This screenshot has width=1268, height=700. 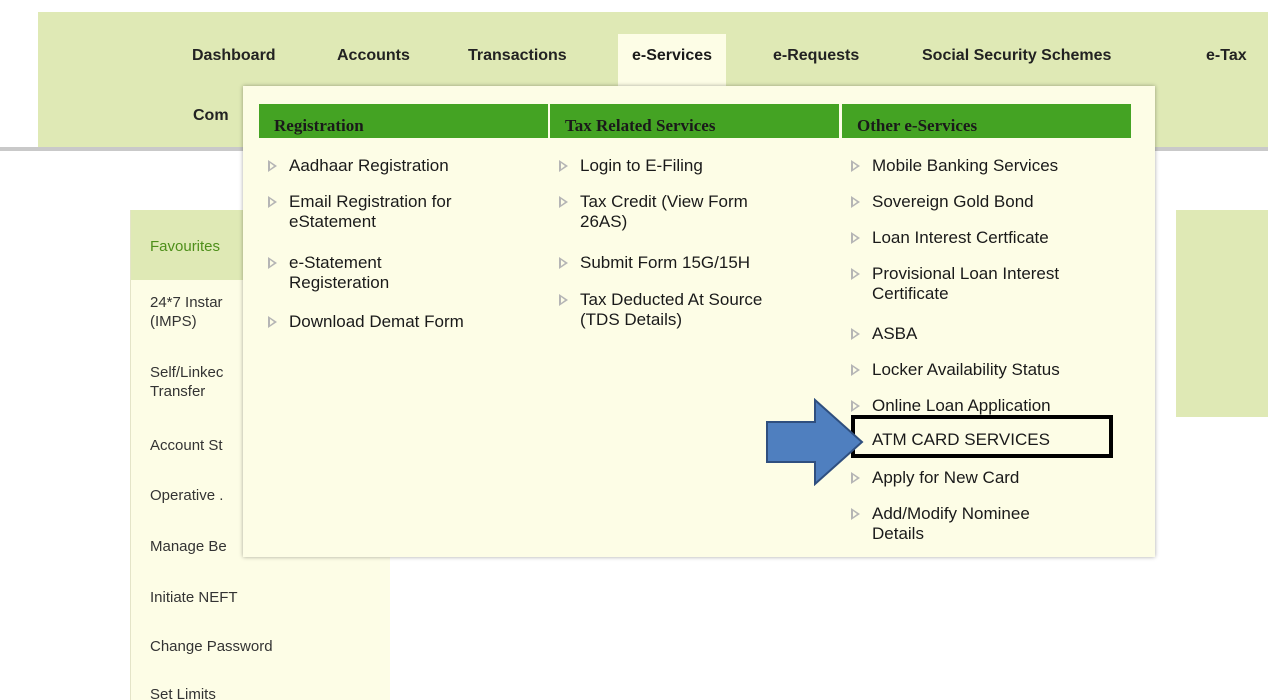 I want to click on menu-item-label: Tax Deducted At Source, so click(x=671, y=299).